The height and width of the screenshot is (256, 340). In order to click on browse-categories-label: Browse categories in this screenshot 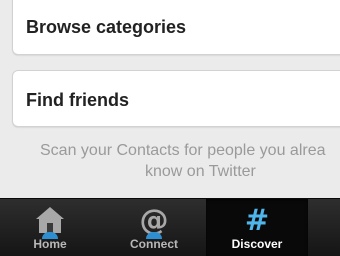, I will do `click(106, 27)`.